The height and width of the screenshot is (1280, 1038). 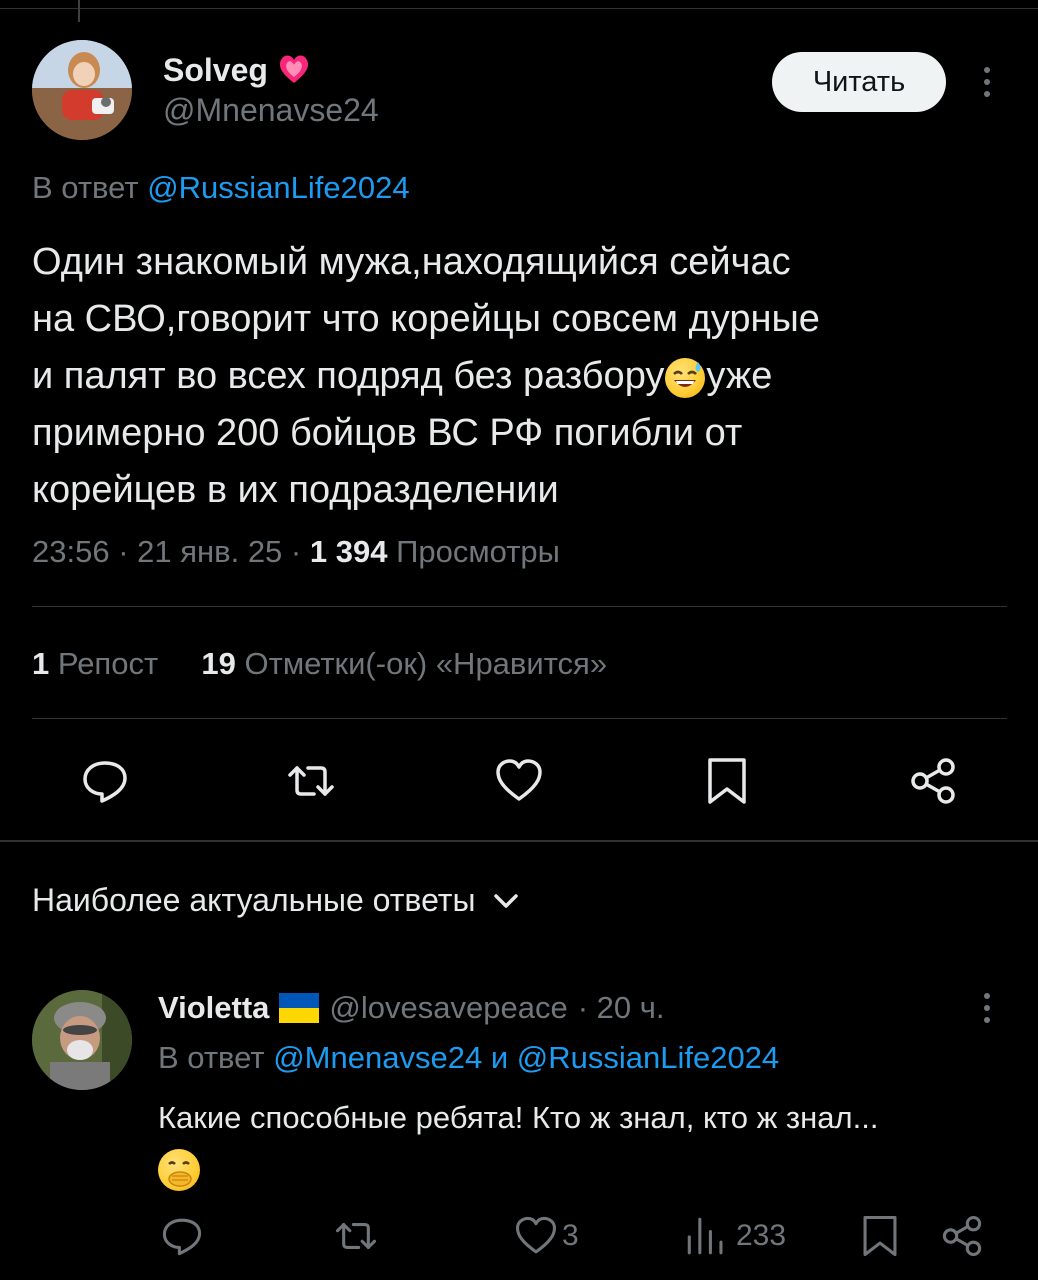 What do you see at coordinates (761, 1235) in the screenshot?
I see `views-count: 233` at bounding box center [761, 1235].